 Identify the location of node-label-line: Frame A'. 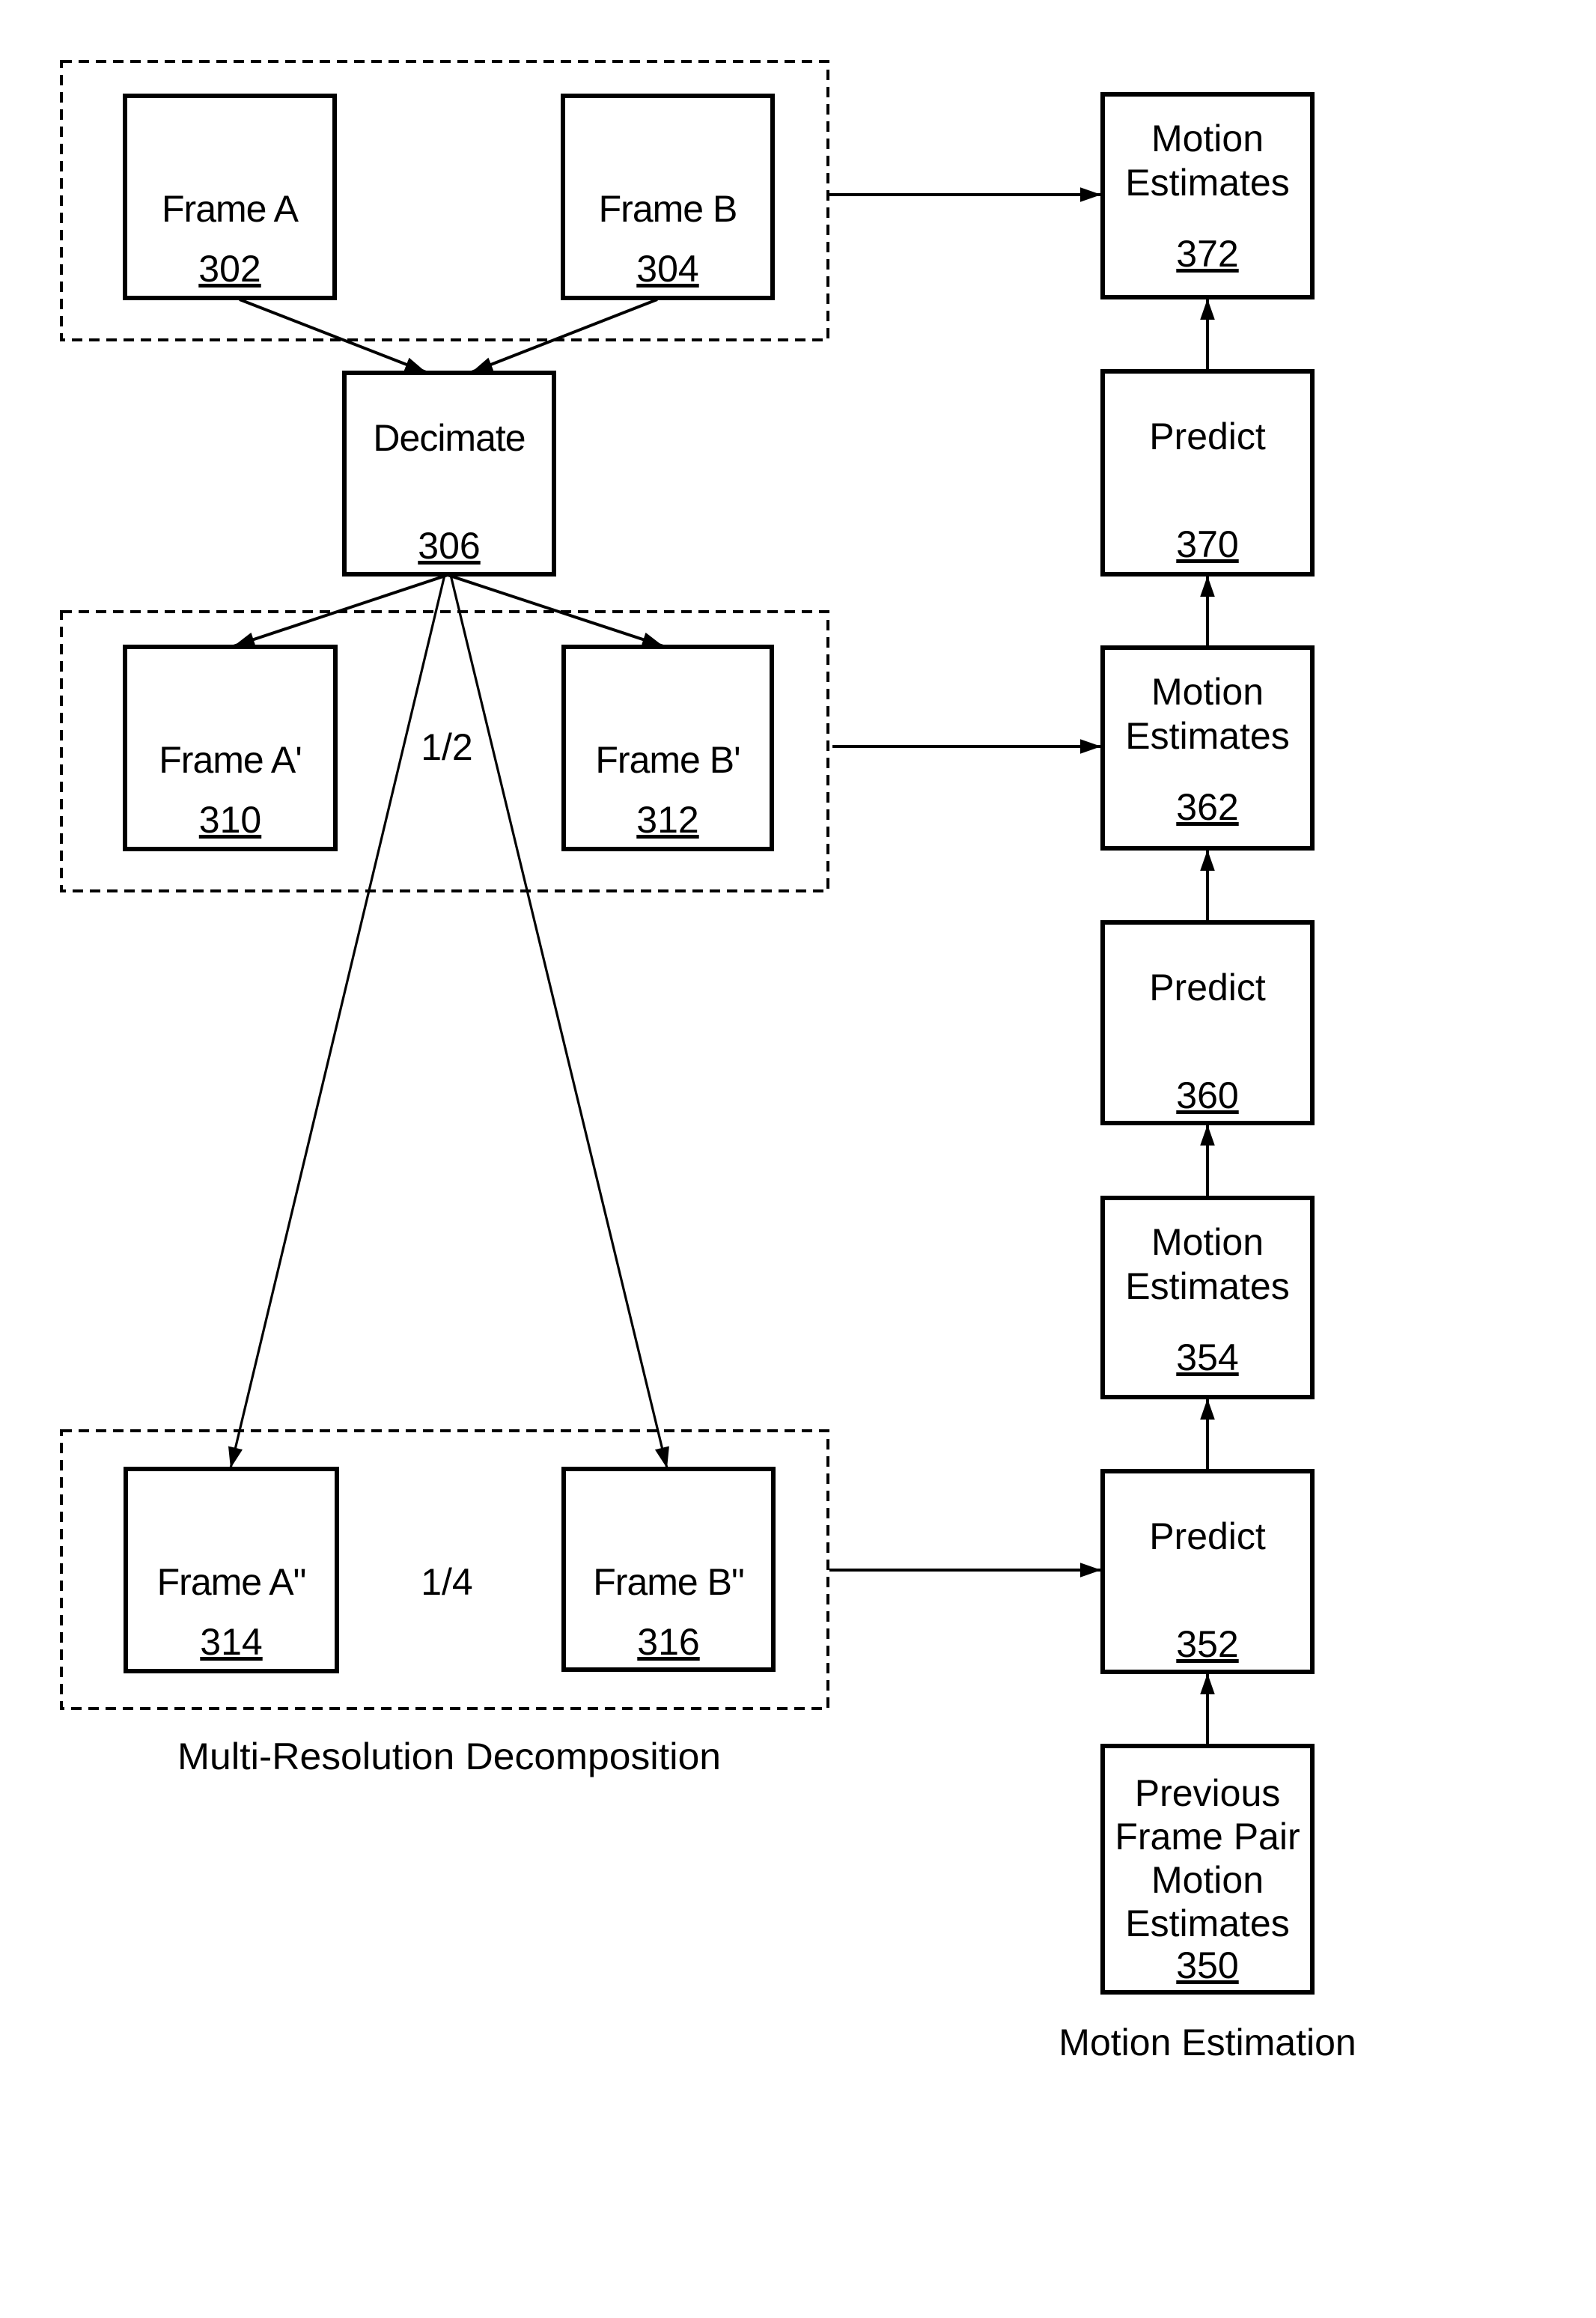
(231, 760).